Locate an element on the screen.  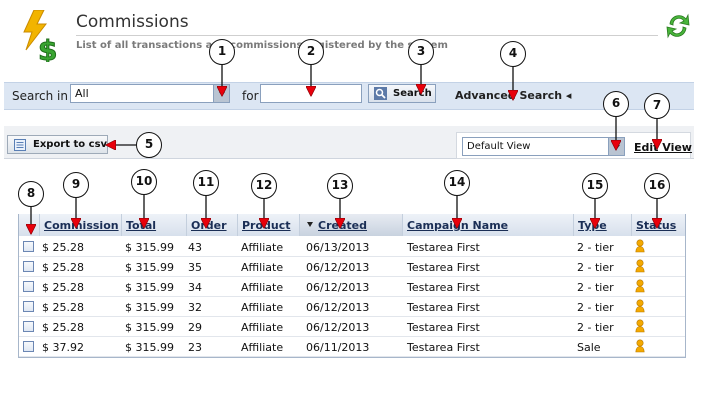
created-header-label: Created is located at coordinates (342, 225).